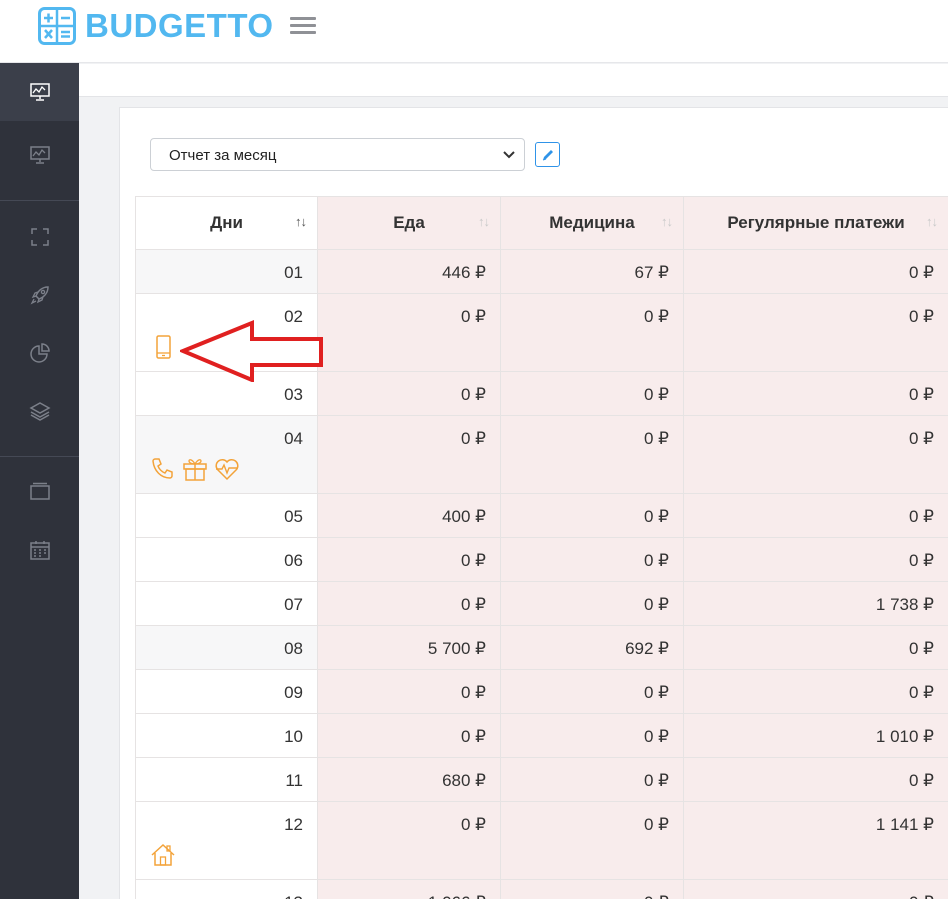 The height and width of the screenshot is (899, 948). What do you see at coordinates (303, 27) in the screenshot?
I see `menu-toggle-icon` at bounding box center [303, 27].